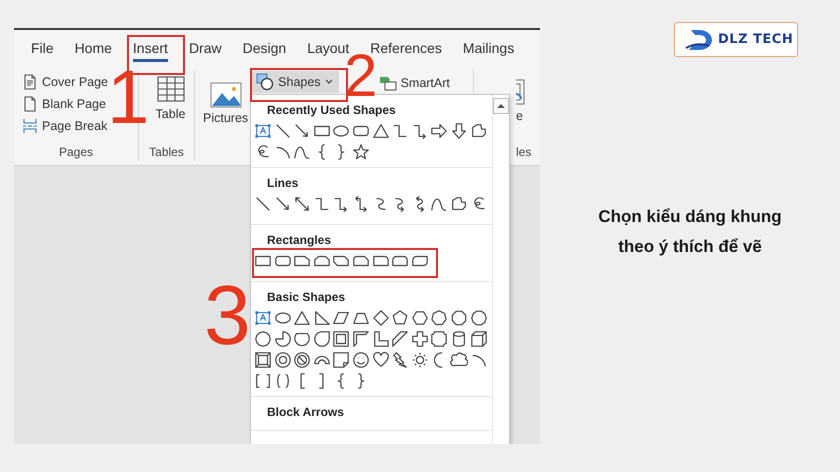  I want to click on table-button: Table, so click(171, 107).